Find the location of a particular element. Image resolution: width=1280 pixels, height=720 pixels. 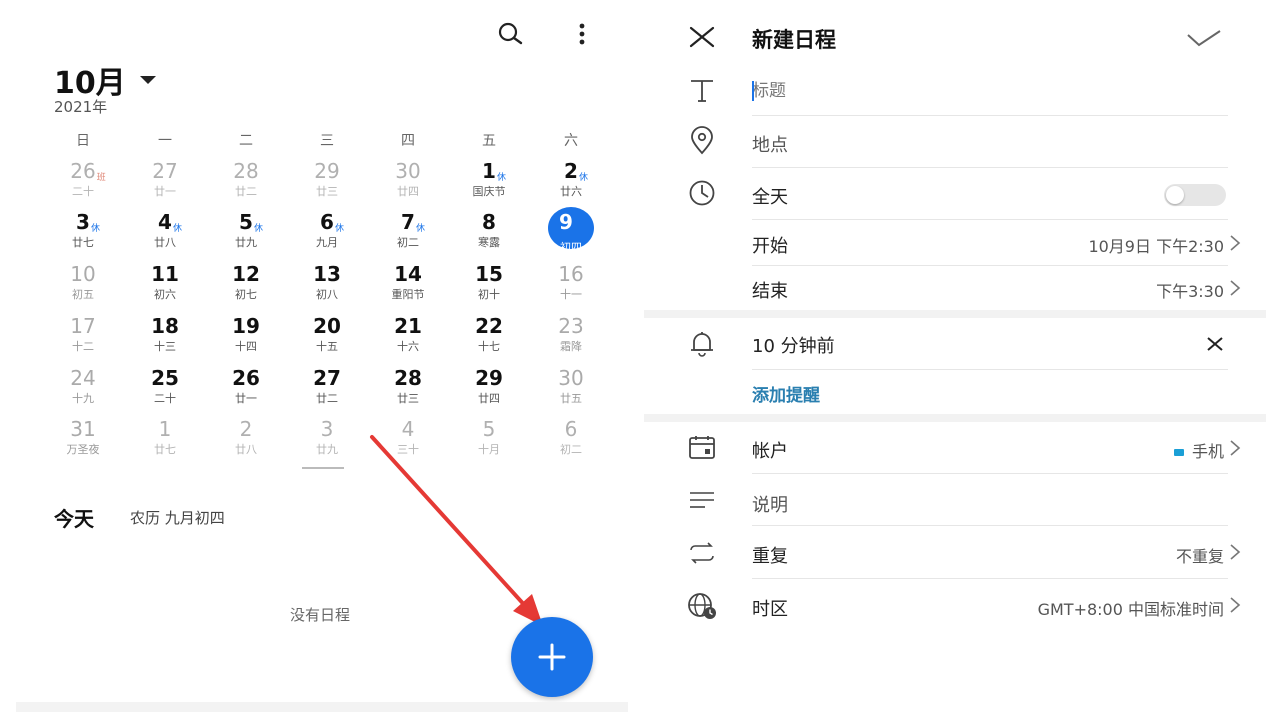

add-event-button is located at coordinates (552, 657).